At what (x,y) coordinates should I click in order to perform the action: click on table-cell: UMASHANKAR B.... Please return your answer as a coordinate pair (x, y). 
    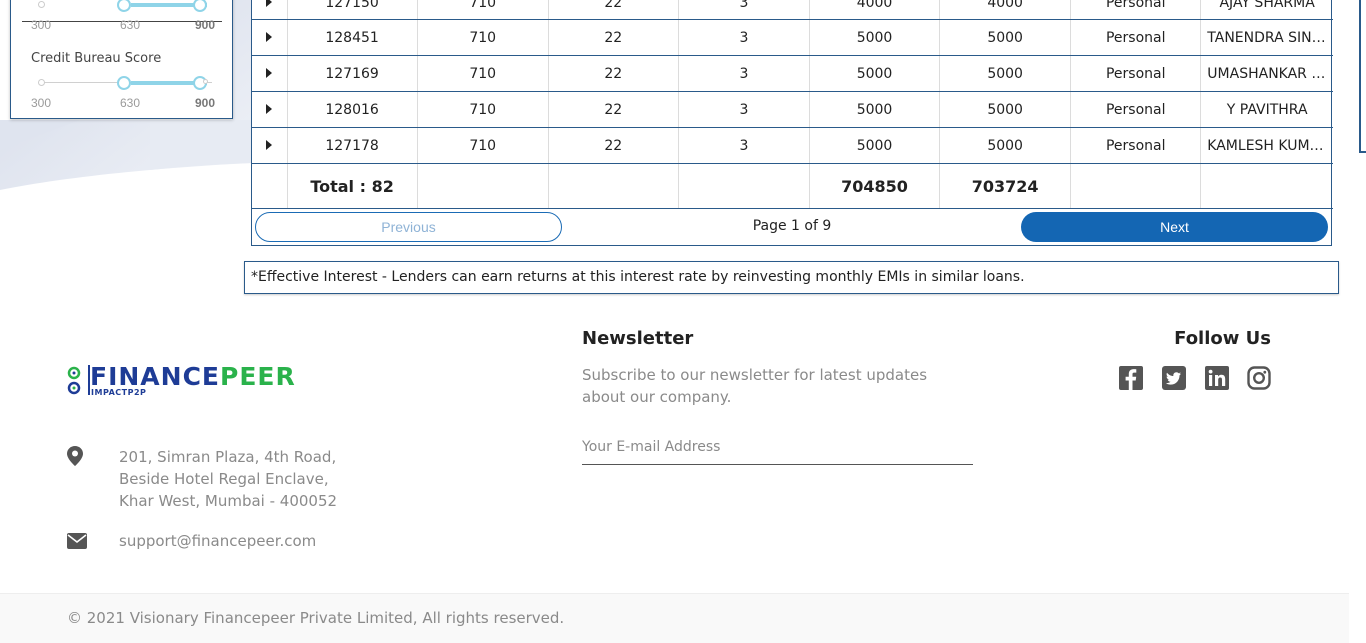
    Looking at the image, I should click on (1266, 73).